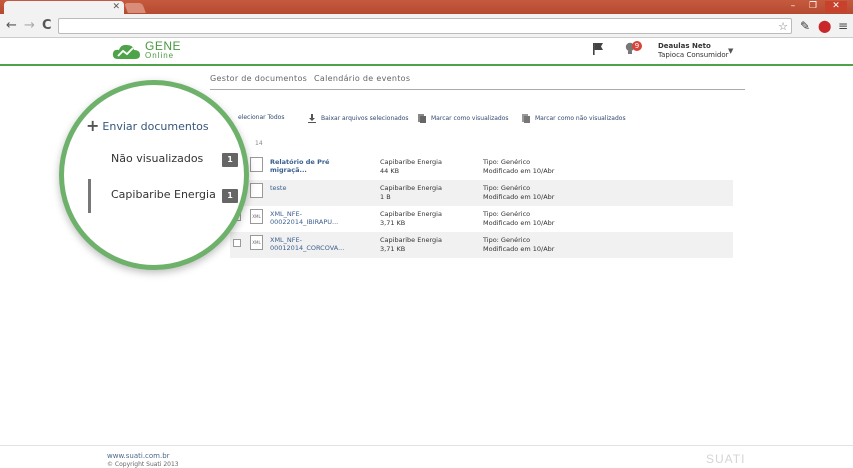 The width and height of the screenshot is (853, 468). Describe the element at coordinates (426, 445) in the screenshot. I see `footer-divider` at that location.